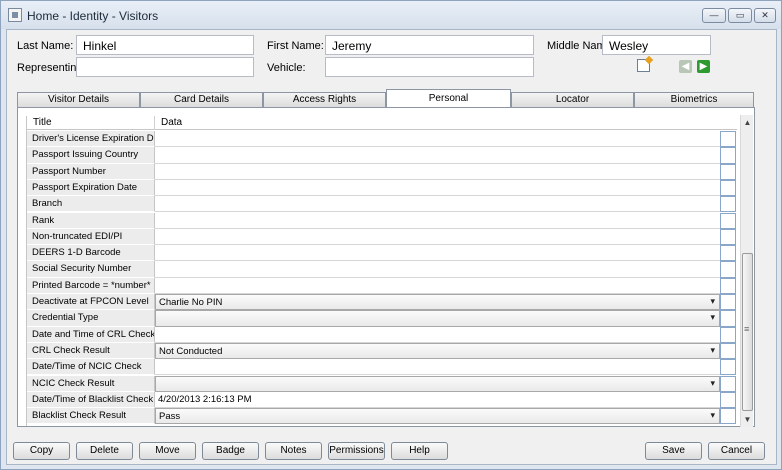 This screenshot has width=782, height=470. I want to click on table-row: Blacklist Check Result Pass, so click(382, 416).